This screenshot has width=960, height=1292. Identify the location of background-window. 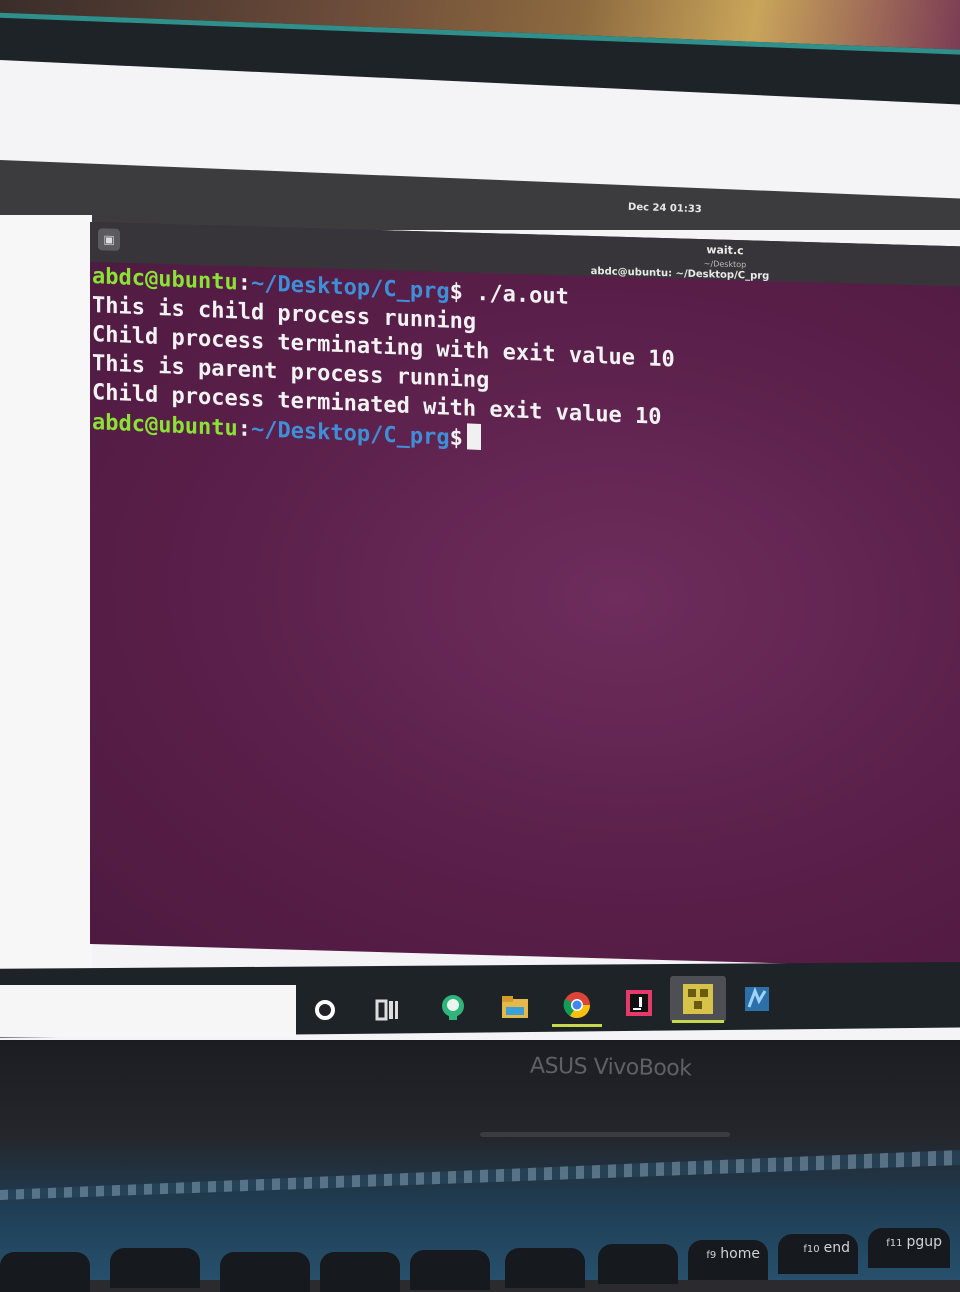
(46, 602).